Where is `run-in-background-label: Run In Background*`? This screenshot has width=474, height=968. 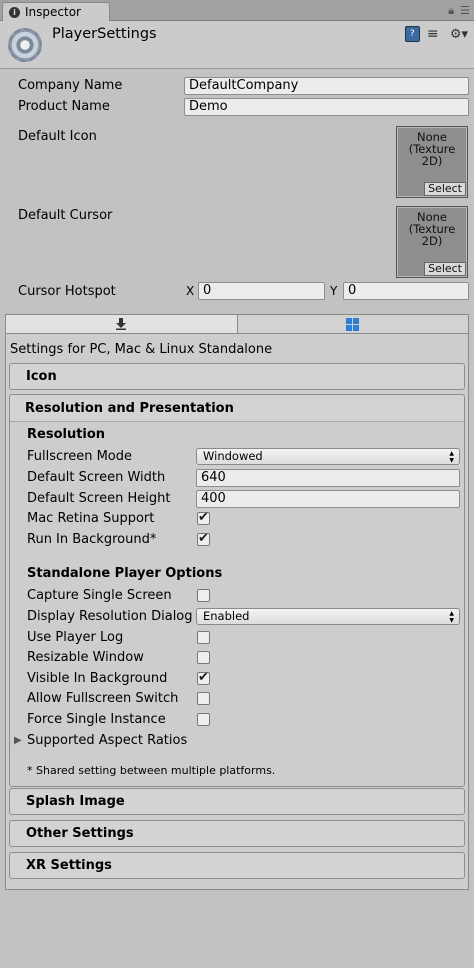 run-in-background-label: Run In Background* is located at coordinates (92, 539).